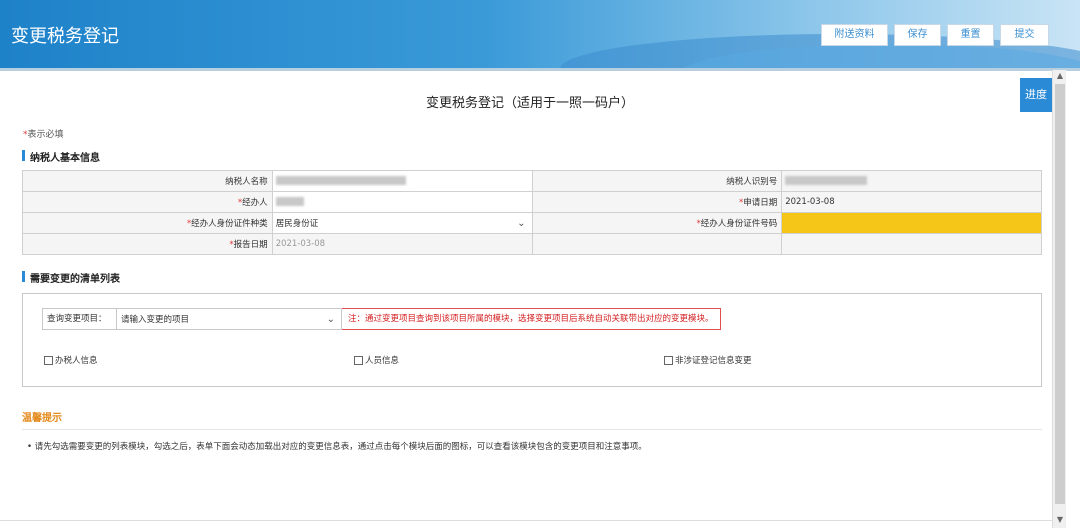 Image resolution: width=1080 pixels, height=528 pixels. Describe the element at coordinates (529, 103) in the screenshot. I see `page-title: 变更税务登记（适用于一照一码户）` at that location.